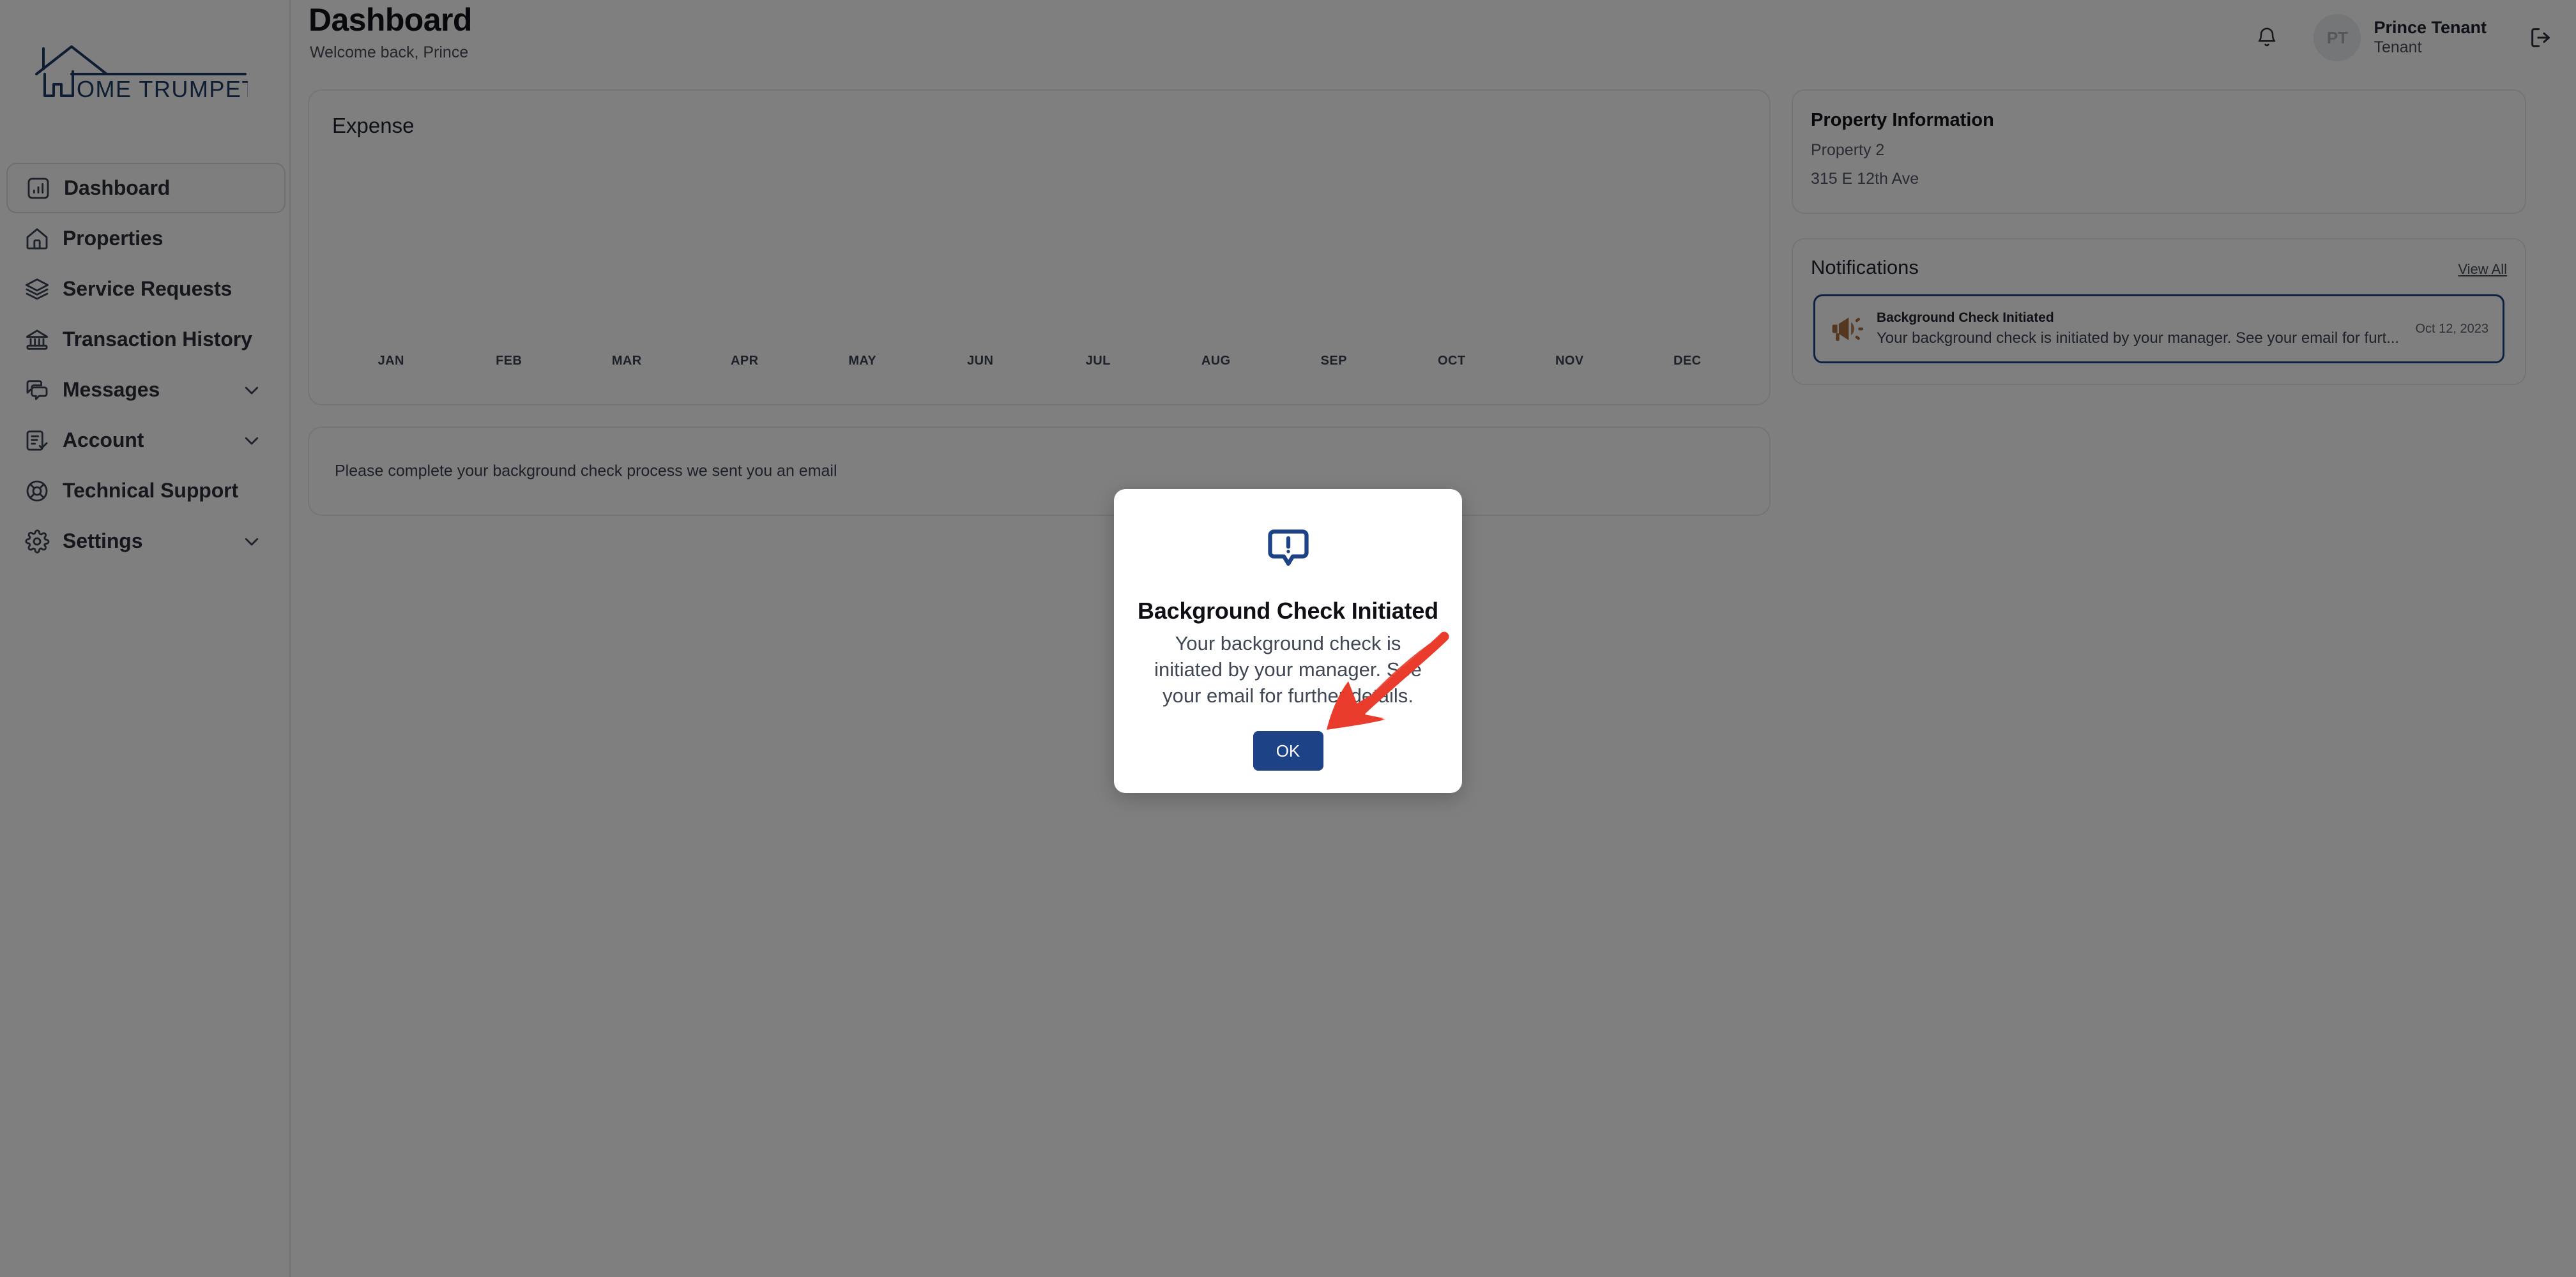 This screenshot has height=1277, width=2576. What do you see at coordinates (1288, 611) in the screenshot?
I see `modal-title: Background Check Initiated` at bounding box center [1288, 611].